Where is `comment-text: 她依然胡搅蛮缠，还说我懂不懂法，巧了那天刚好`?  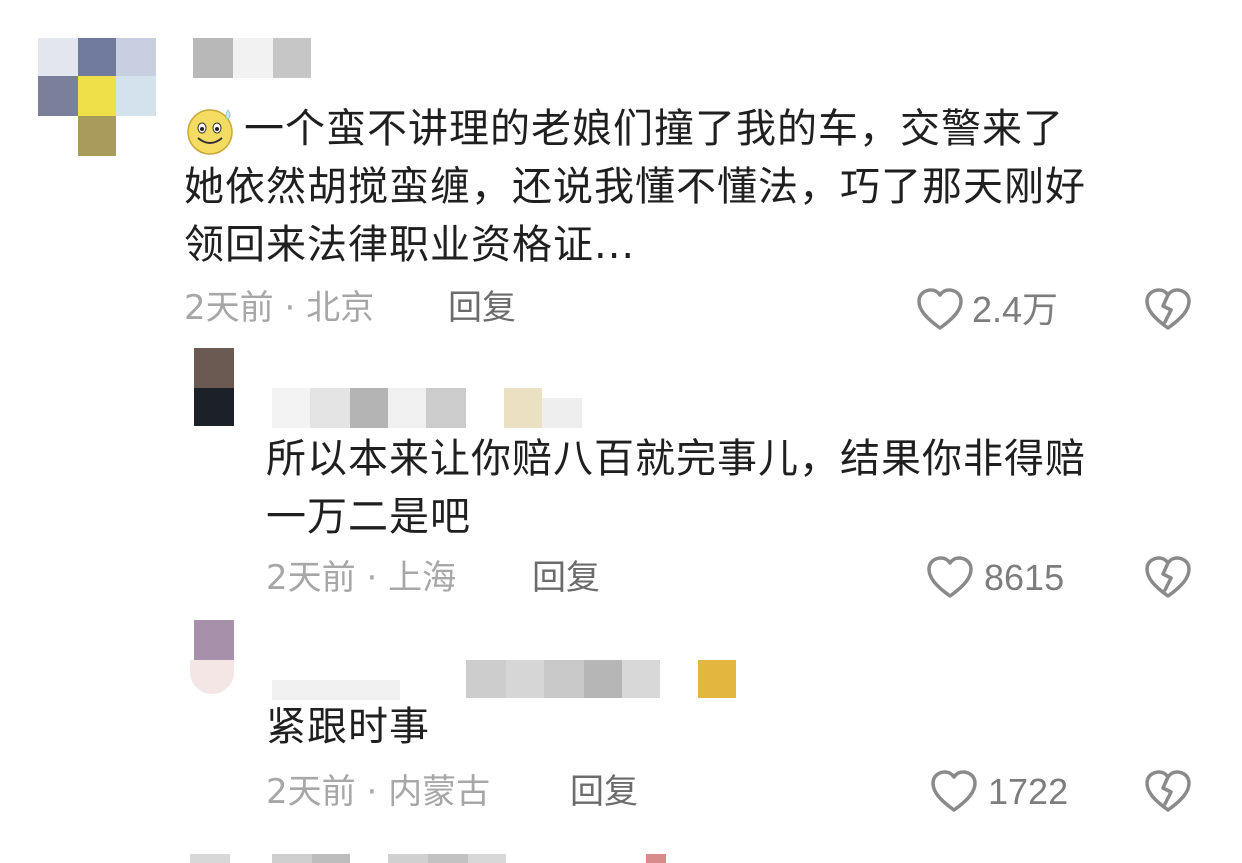
comment-text: 她依然胡搅蛮缠，还说我懂不懂法，巧了那天刚好 is located at coordinates (635, 187).